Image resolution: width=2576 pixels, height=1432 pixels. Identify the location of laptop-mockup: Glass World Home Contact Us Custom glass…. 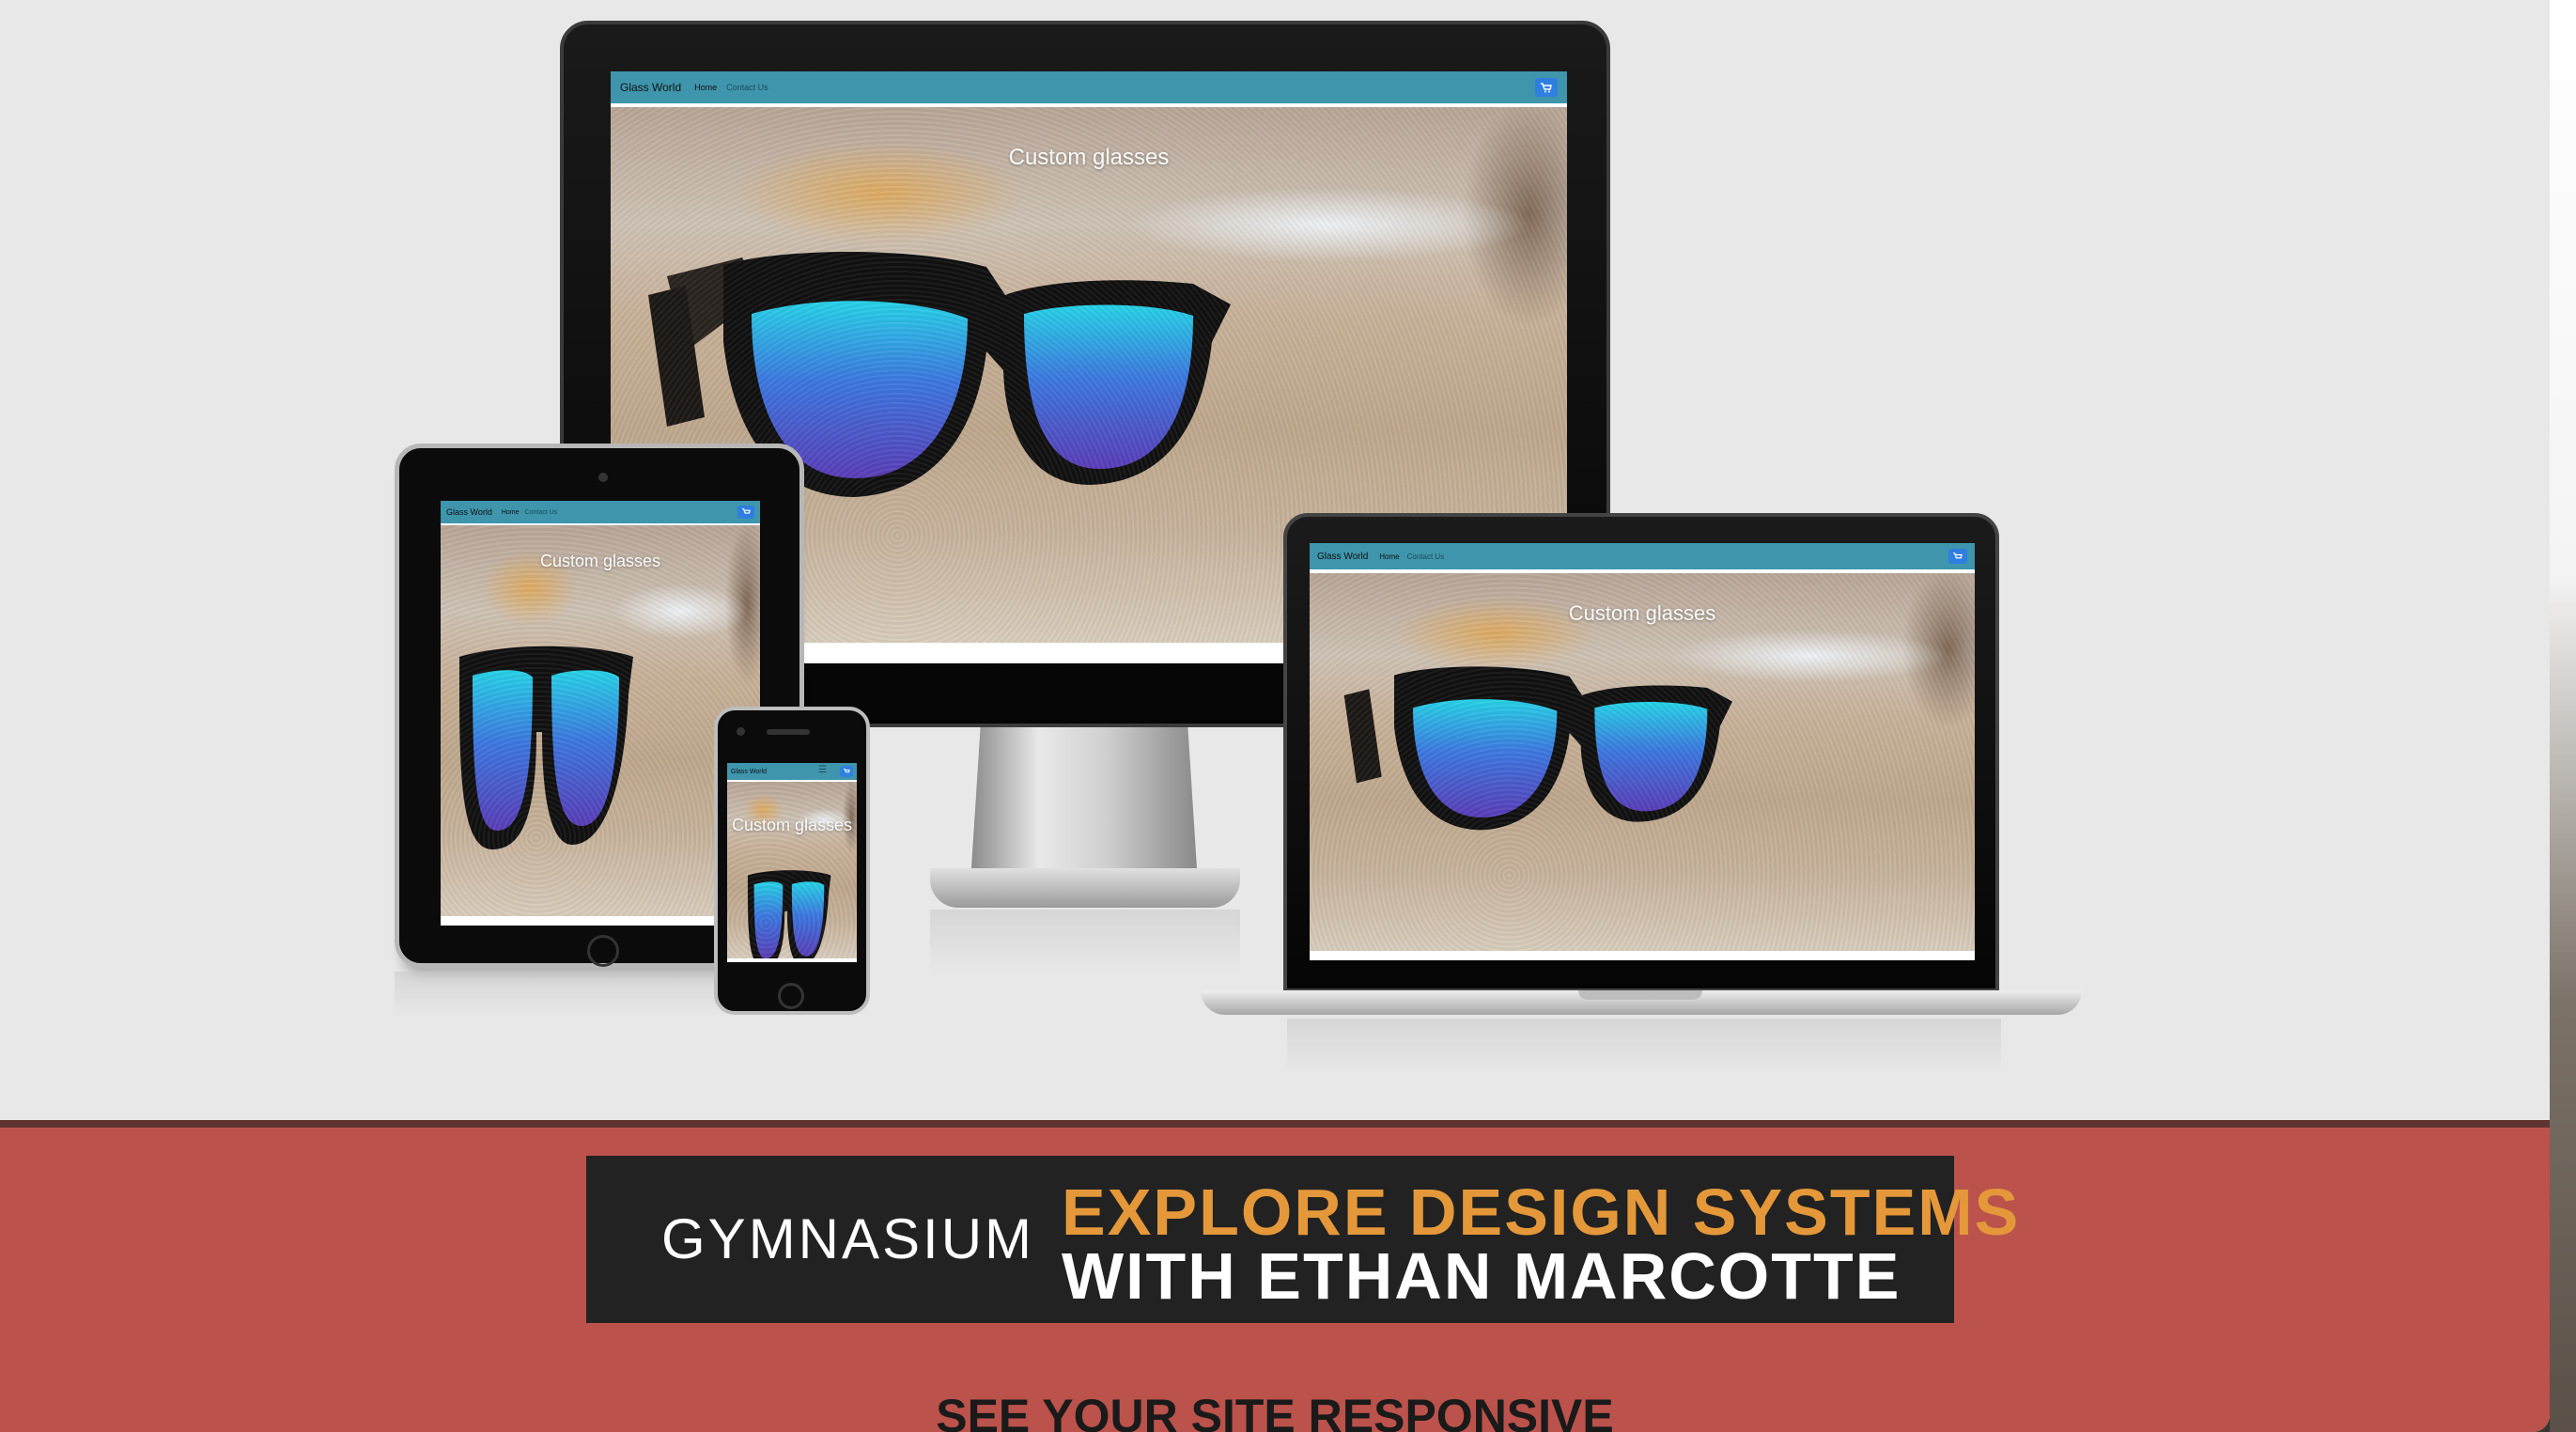
(1641, 752).